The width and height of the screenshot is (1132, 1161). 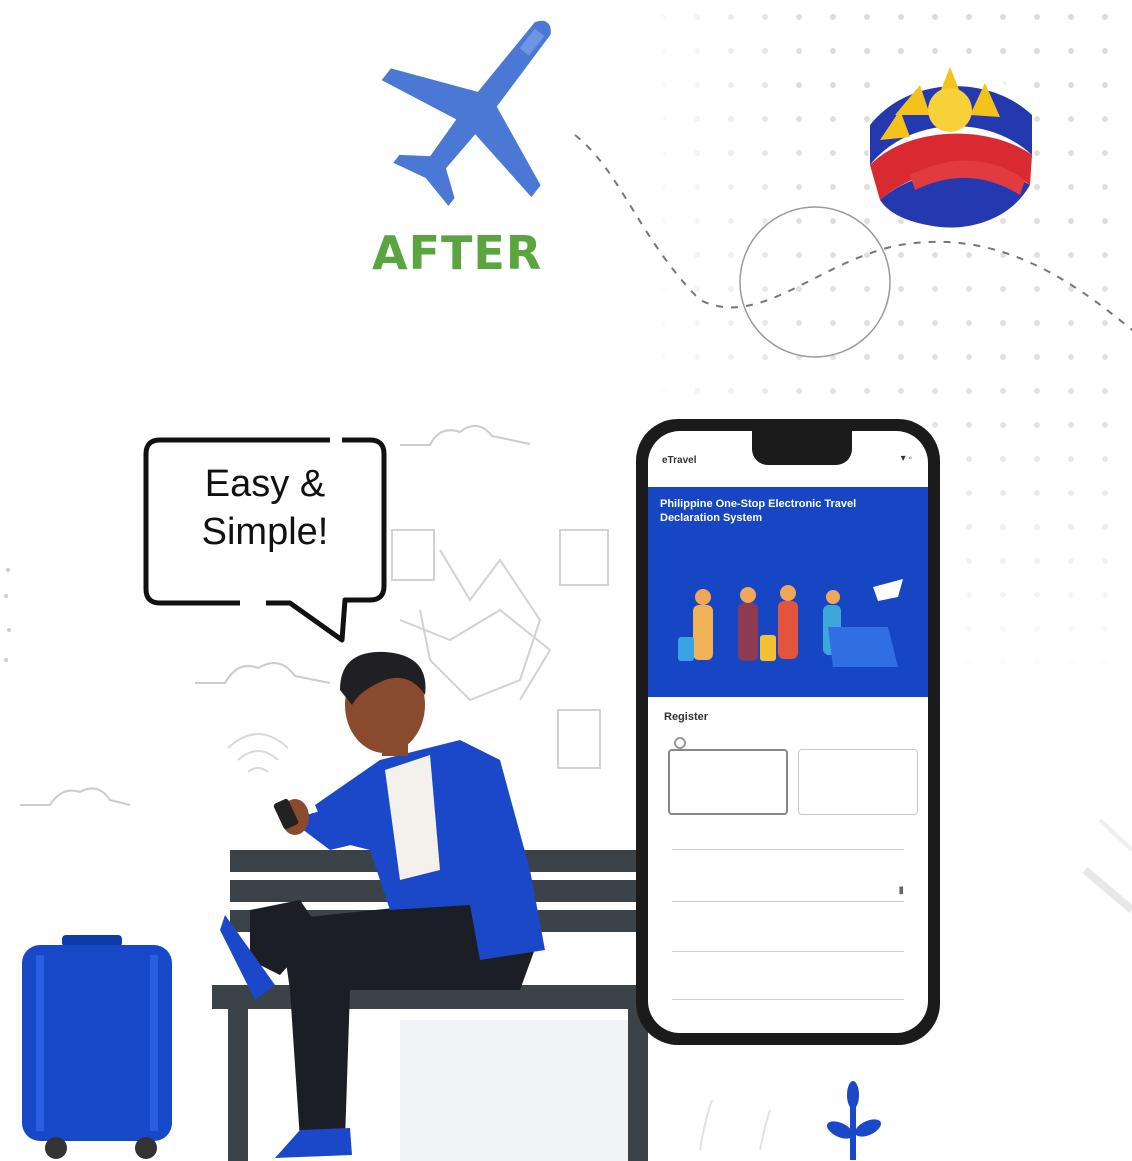 I want to click on plant-icon, so click(x=854, y=1120).